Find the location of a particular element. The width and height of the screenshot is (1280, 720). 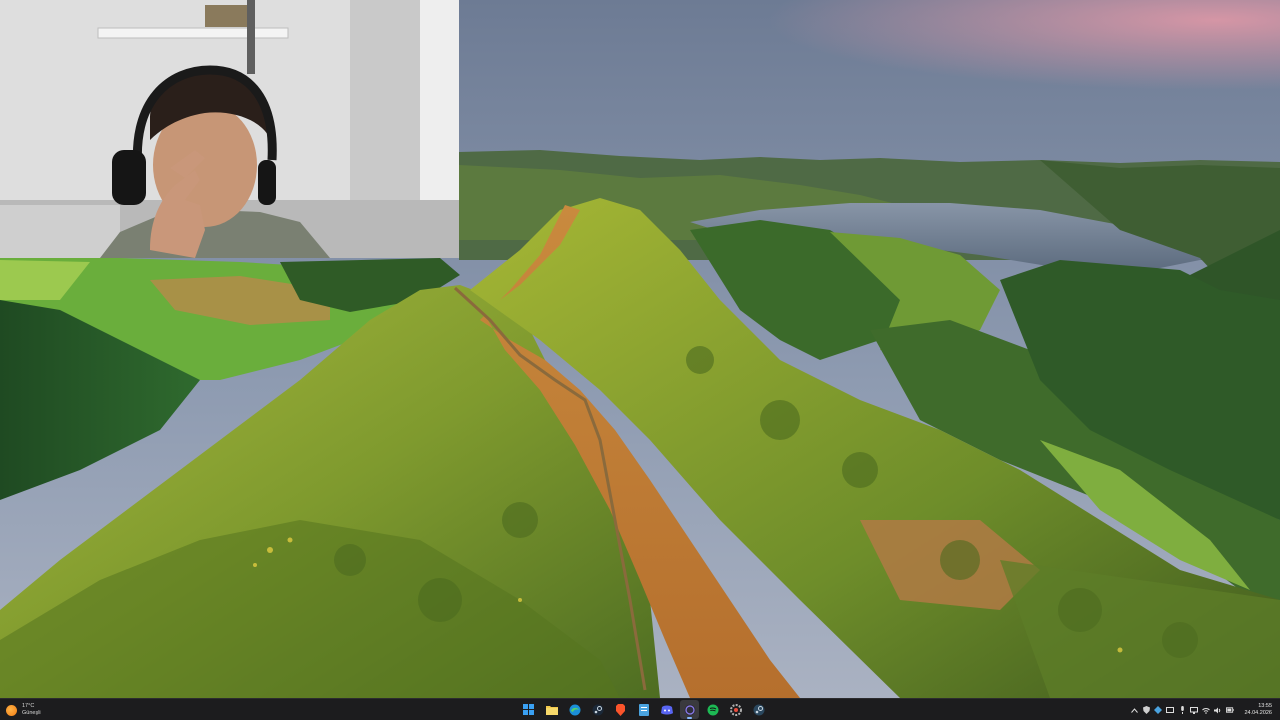

display-icon is located at coordinates (1170, 710).